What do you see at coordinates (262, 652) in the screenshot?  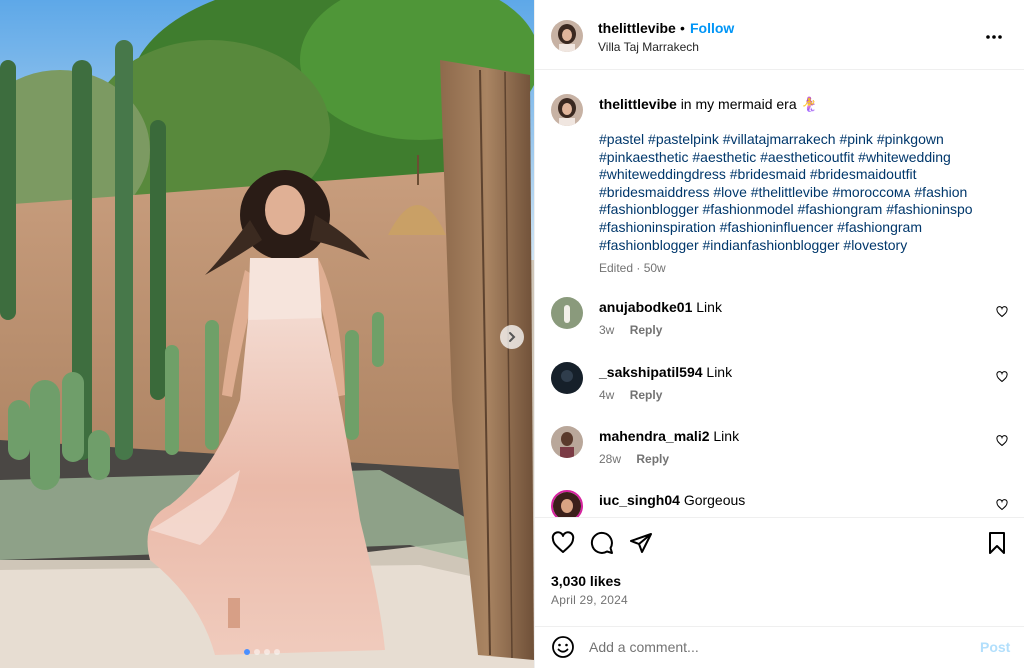 I see `carousel-indicator` at bounding box center [262, 652].